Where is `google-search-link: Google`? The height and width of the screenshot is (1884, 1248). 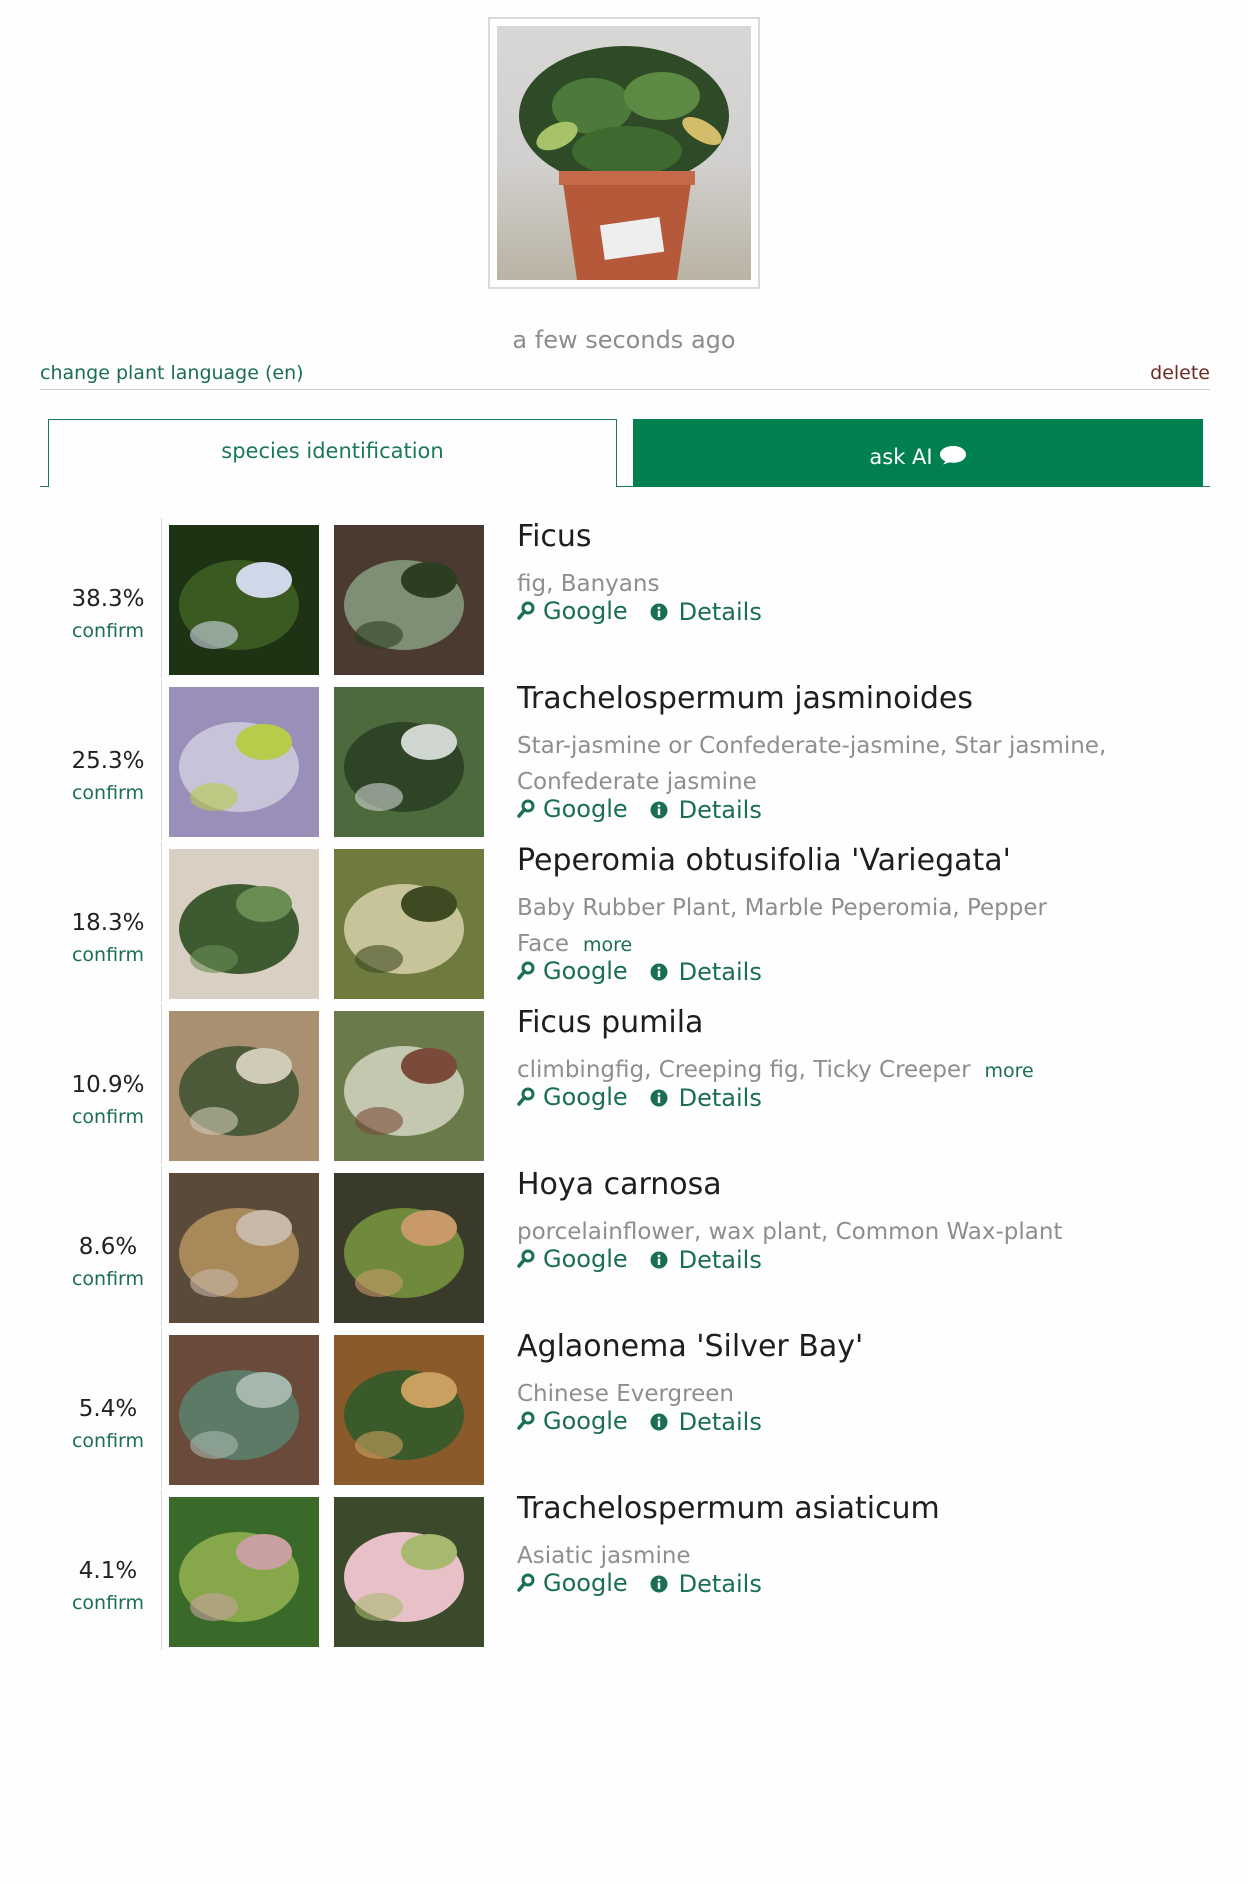
google-search-link: Google is located at coordinates (572, 1583).